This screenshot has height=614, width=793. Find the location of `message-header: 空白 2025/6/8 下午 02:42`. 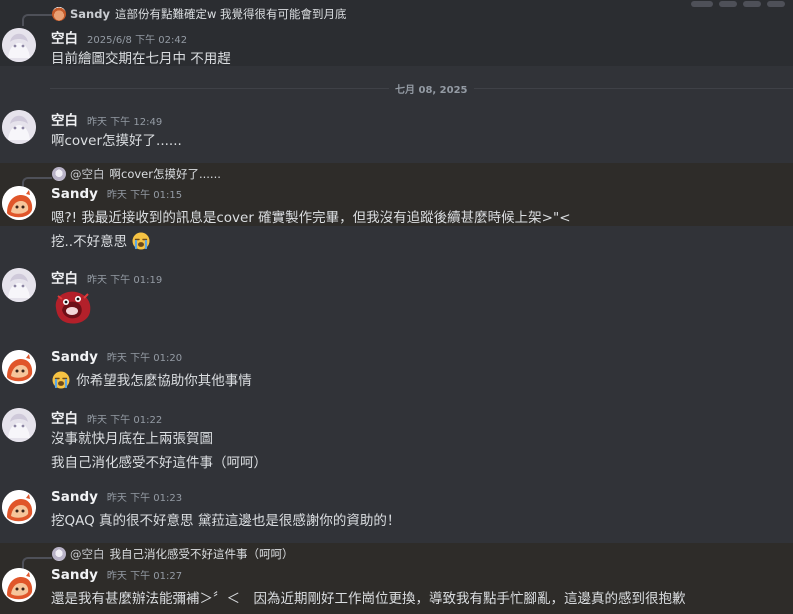

message-header: 空白 2025/6/8 下午 02:42 is located at coordinates (119, 37).